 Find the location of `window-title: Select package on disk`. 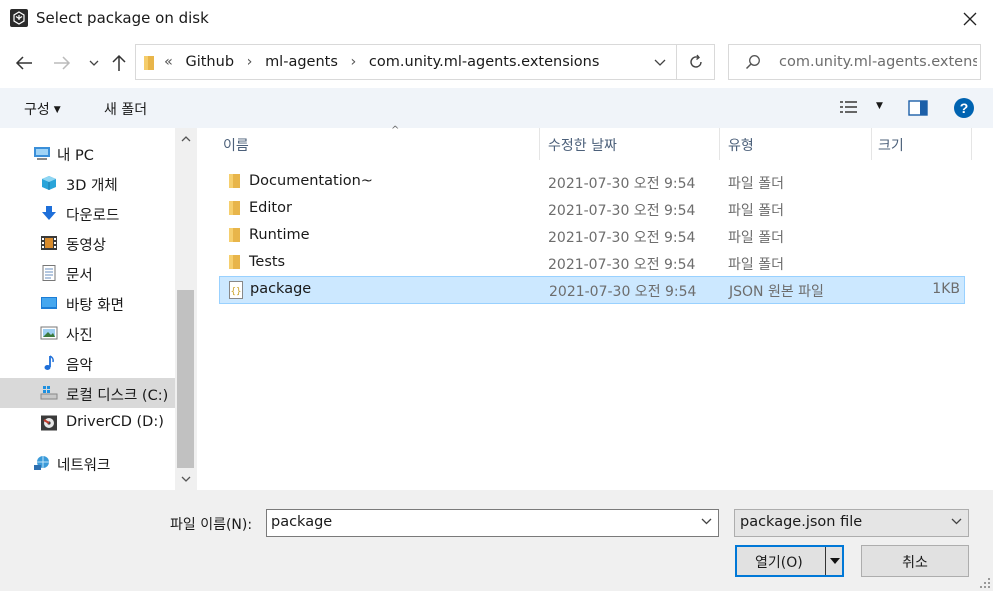

window-title: Select package on disk is located at coordinates (122, 18).